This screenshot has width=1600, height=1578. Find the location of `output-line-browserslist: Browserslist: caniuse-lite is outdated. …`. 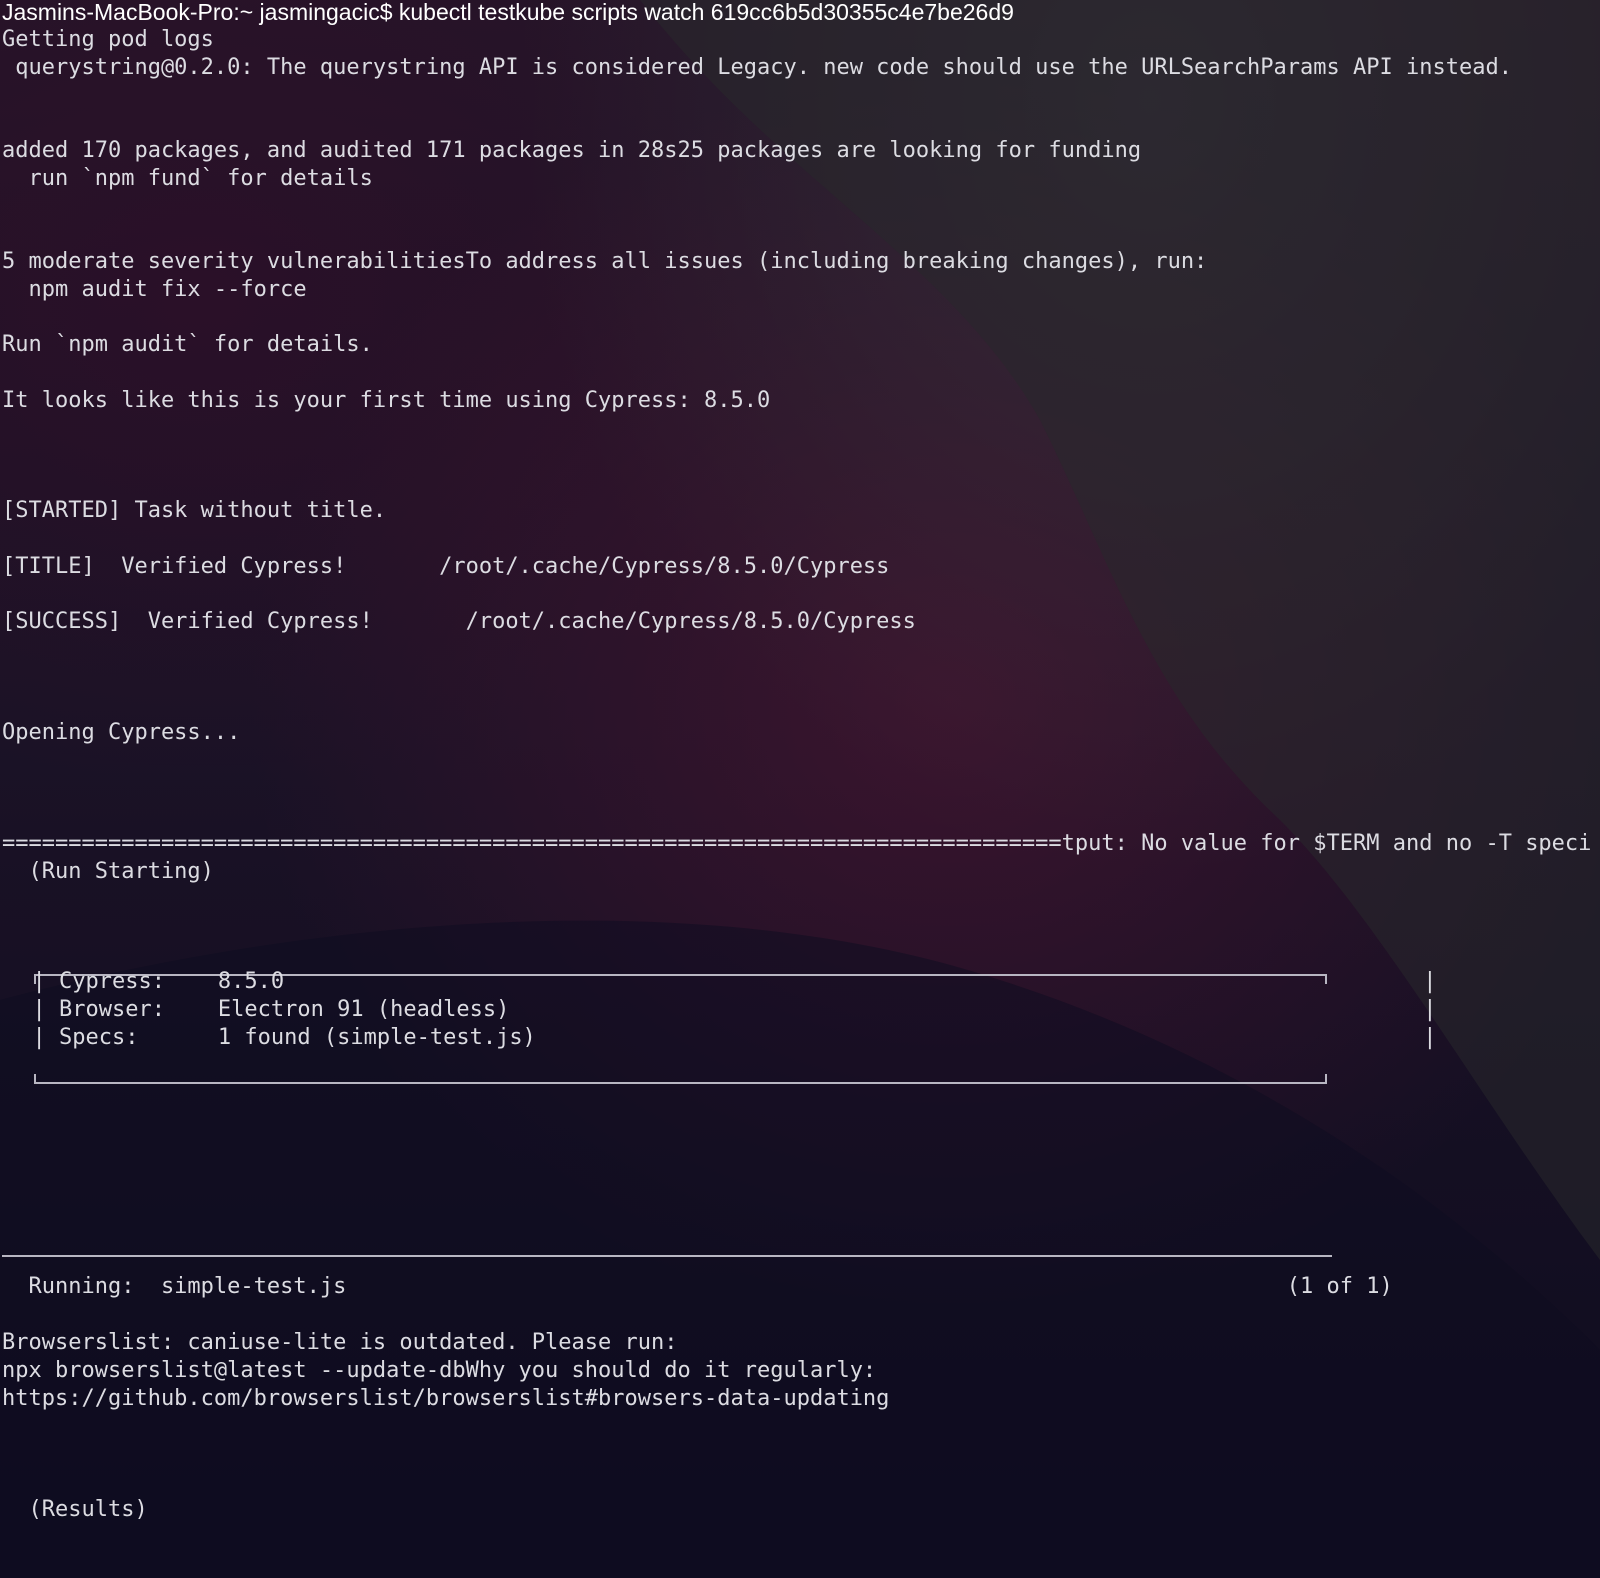

output-line-browserslist: Browserslist: caniuse-lite is outdated. … is located at coordinates (340, 1342).